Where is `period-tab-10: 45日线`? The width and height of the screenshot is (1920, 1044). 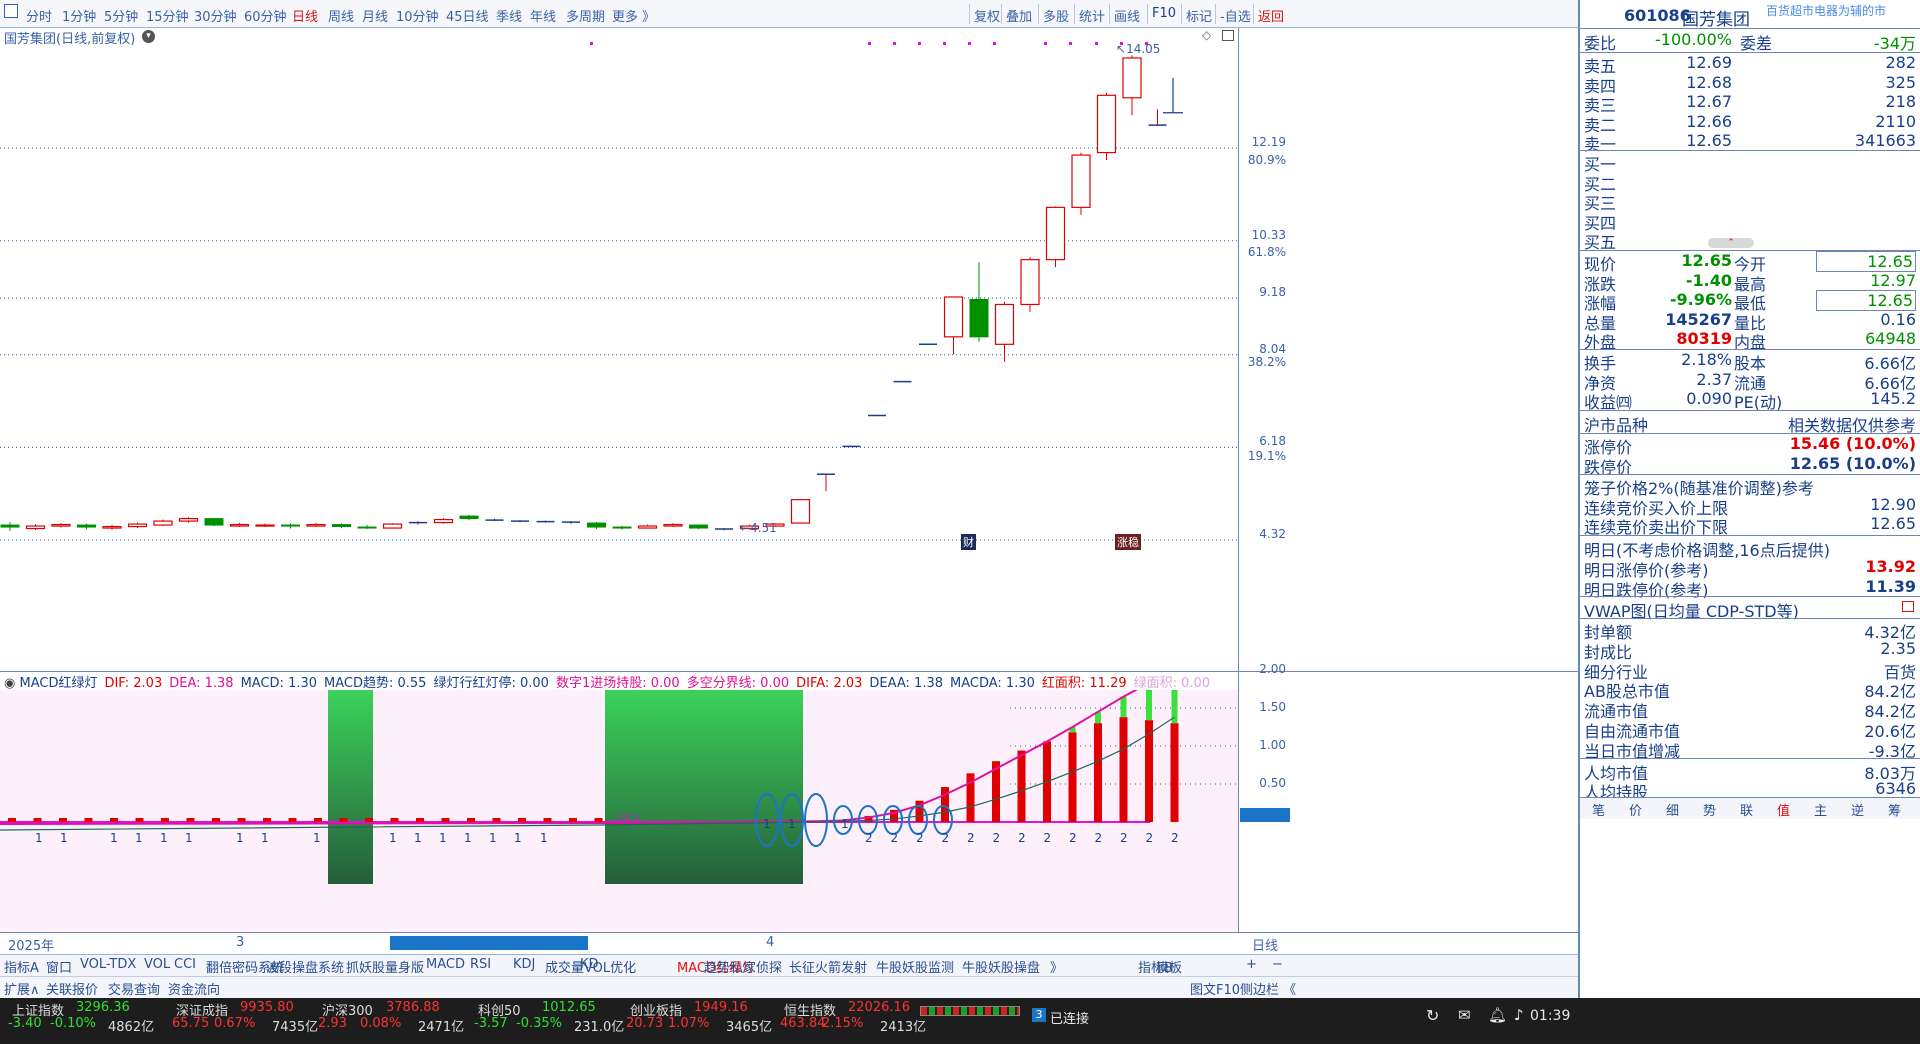 period-tab-10: 45日线 is located at coordinates (467, 15).